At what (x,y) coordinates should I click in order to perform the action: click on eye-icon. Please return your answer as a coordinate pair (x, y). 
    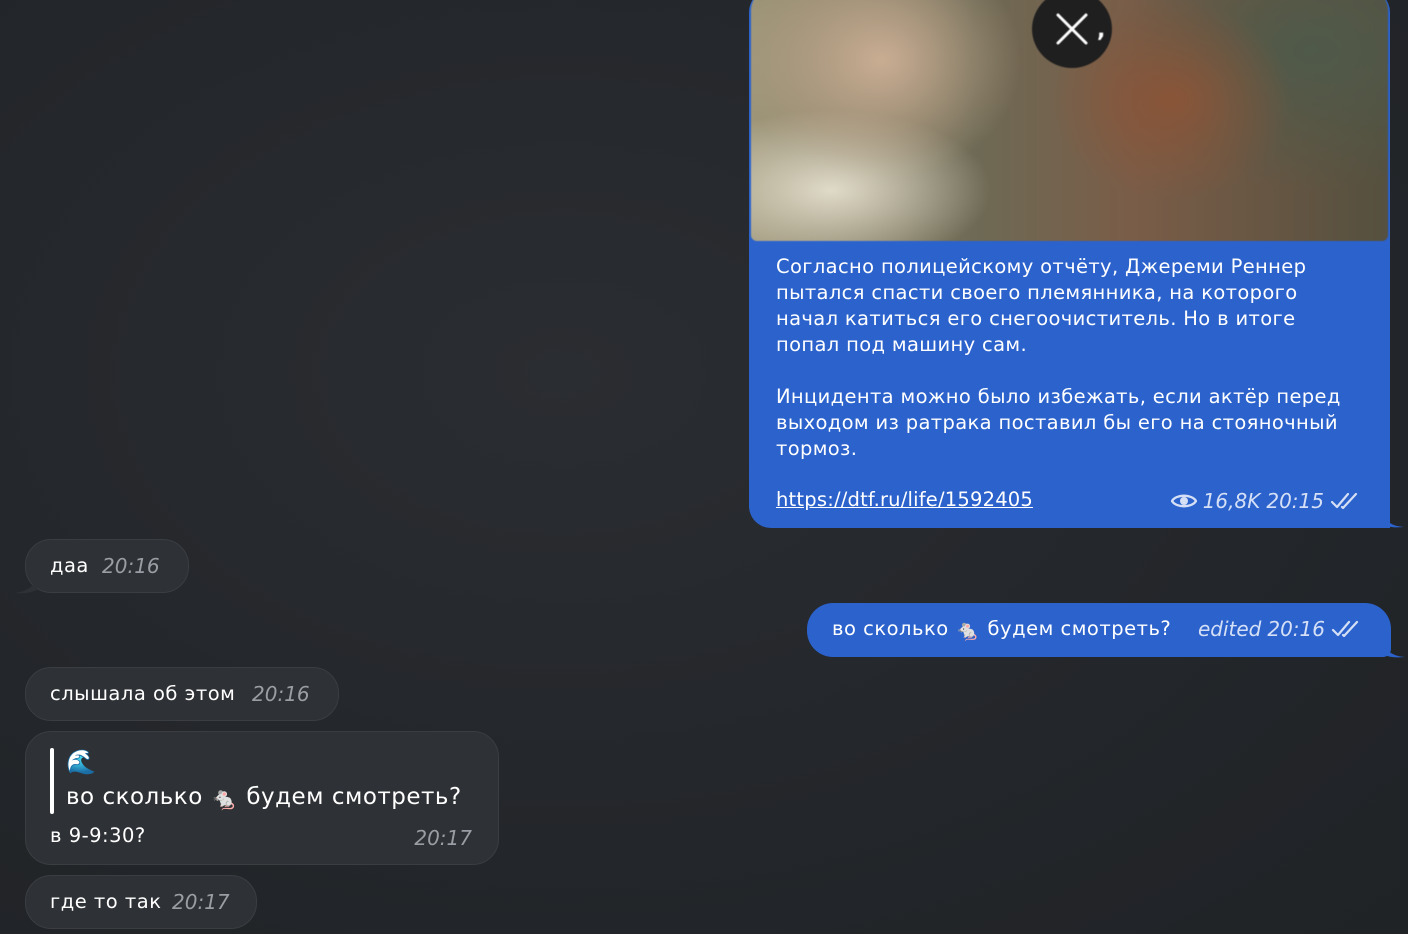
    Looking at the image, I should click on (1183, 501).